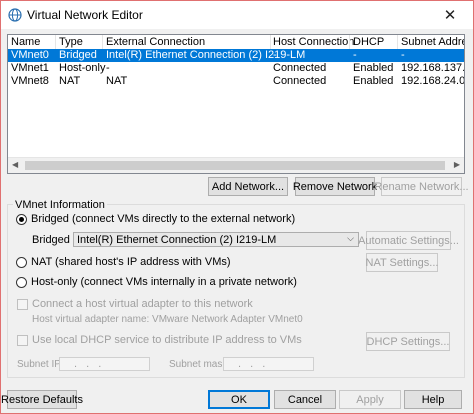 The height and width of the screenshot is (414, 474). Describe the element at coordinates (30, 68) in the screenshot. I see `cell-name: VMnet1` at that location.